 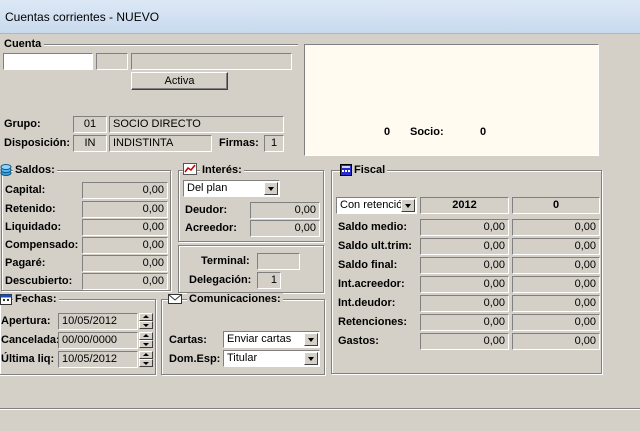 I want to click on acreedor-label: Acreedor:, so click(x=211, y=228).